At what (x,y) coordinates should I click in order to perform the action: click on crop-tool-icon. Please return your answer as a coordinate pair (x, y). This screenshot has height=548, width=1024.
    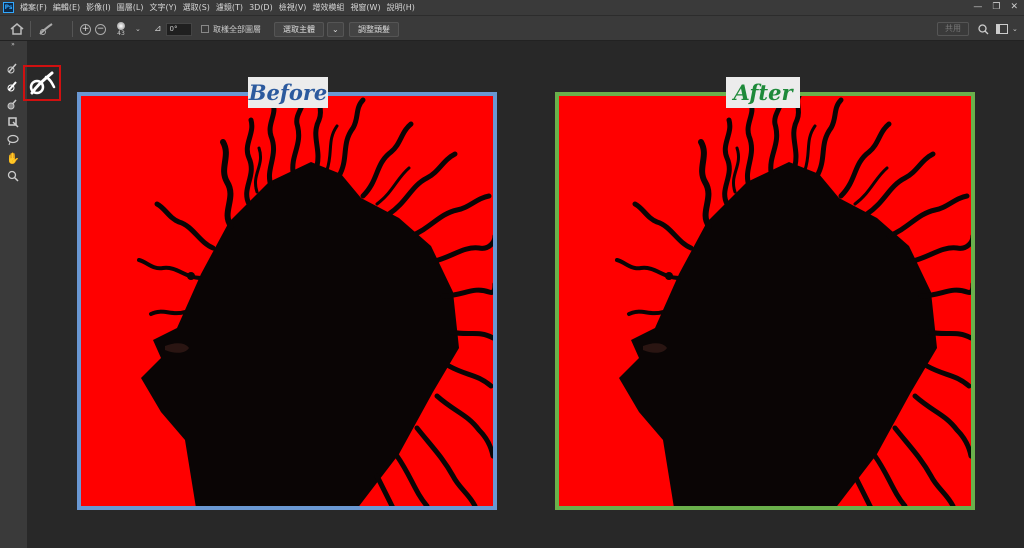
    Looking at the image, I should click on (13, 122).